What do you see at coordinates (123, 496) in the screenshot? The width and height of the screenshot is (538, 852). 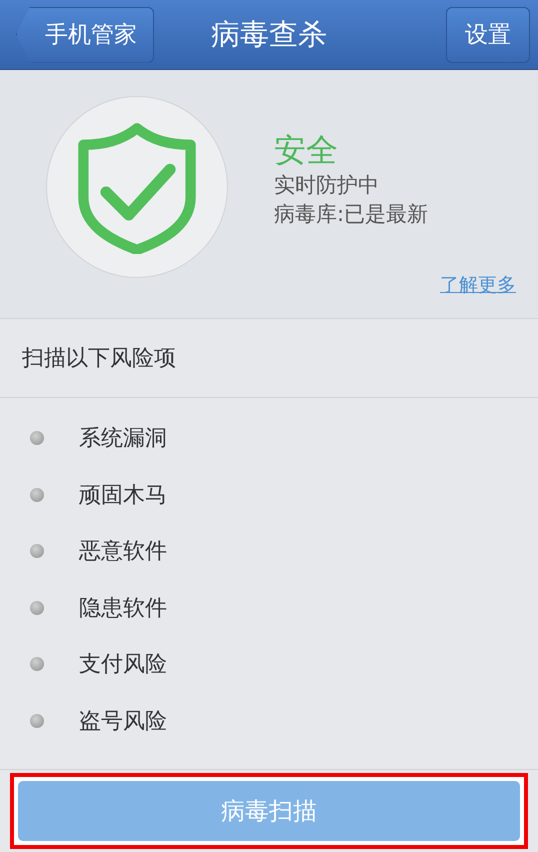 I see `risk-item: 顽固木马` at bounding box center [123, 496].